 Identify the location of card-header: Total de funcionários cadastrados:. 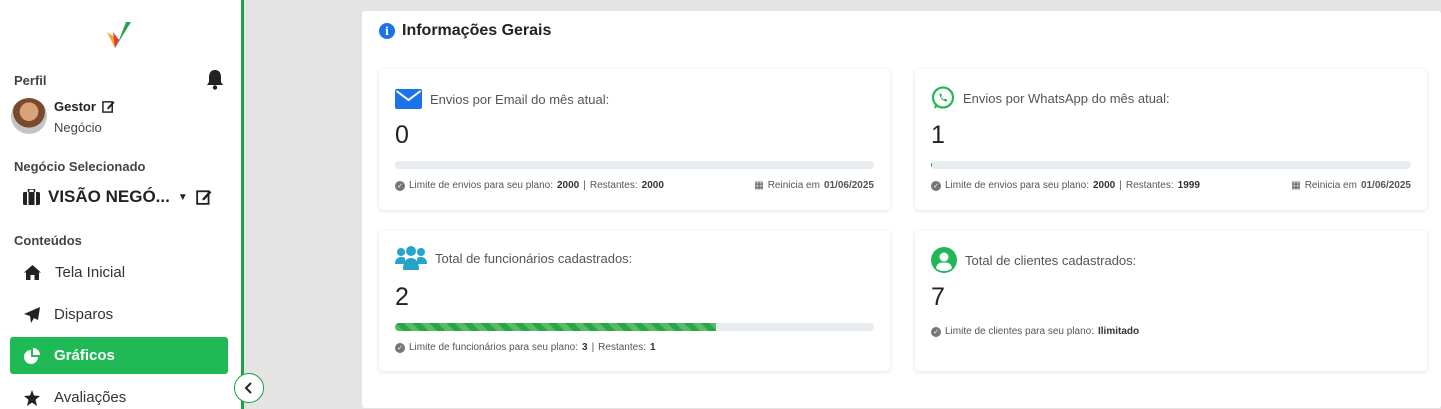
(513, 258).